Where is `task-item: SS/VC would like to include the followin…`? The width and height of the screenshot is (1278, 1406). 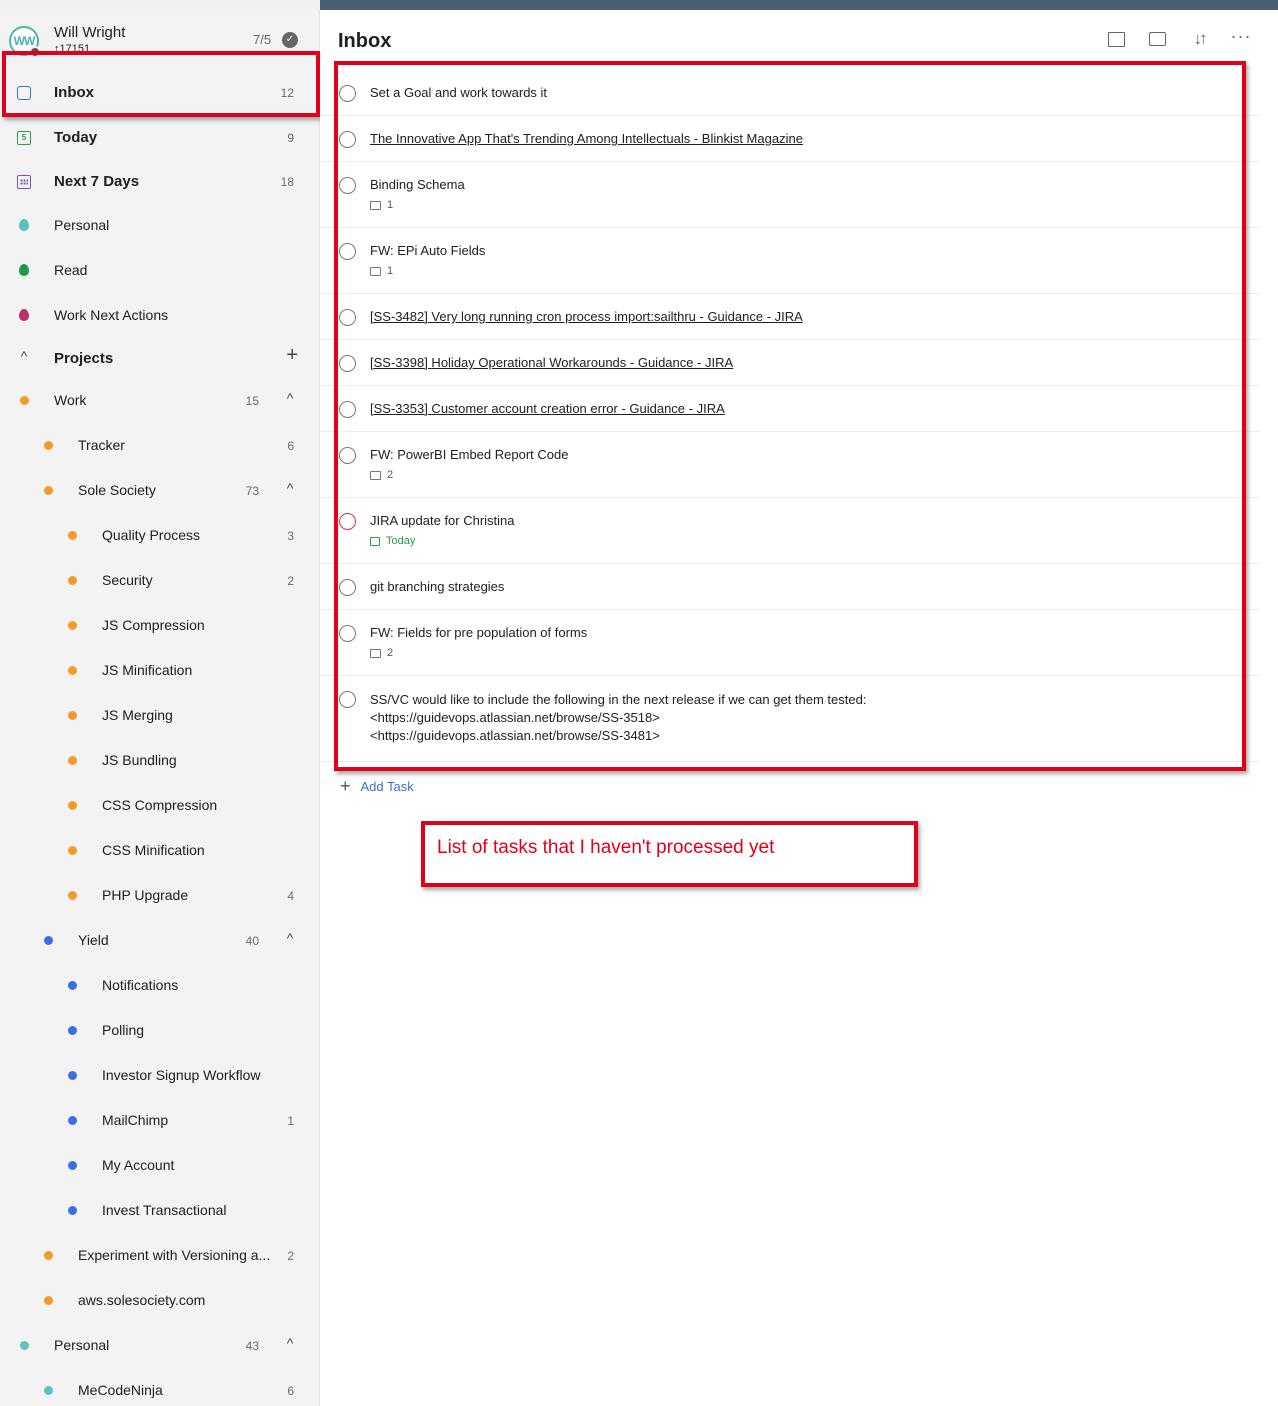
task-item: SS/VC would like to include the followin… is located at coordinates (790, 719).